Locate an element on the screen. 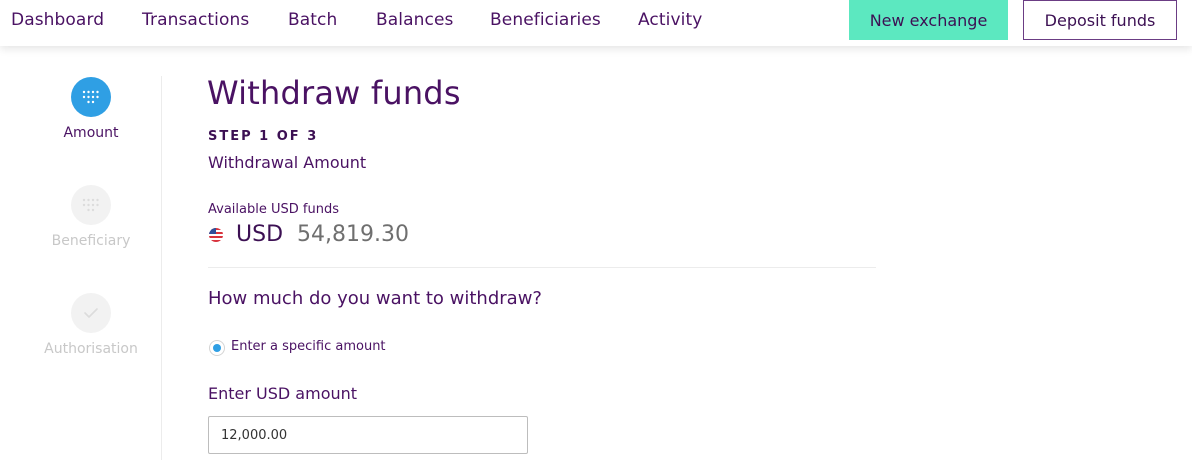 This screenshot has height=460, width=1192. specific-amount-radio-label: Enter a specific amount is located at coordinates (308, 346).